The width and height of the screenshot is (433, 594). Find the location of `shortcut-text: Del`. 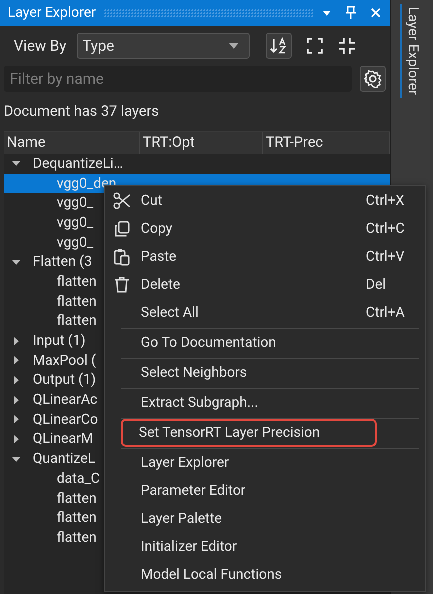

shortcut-text: Del is located at coordinates (376, 285).